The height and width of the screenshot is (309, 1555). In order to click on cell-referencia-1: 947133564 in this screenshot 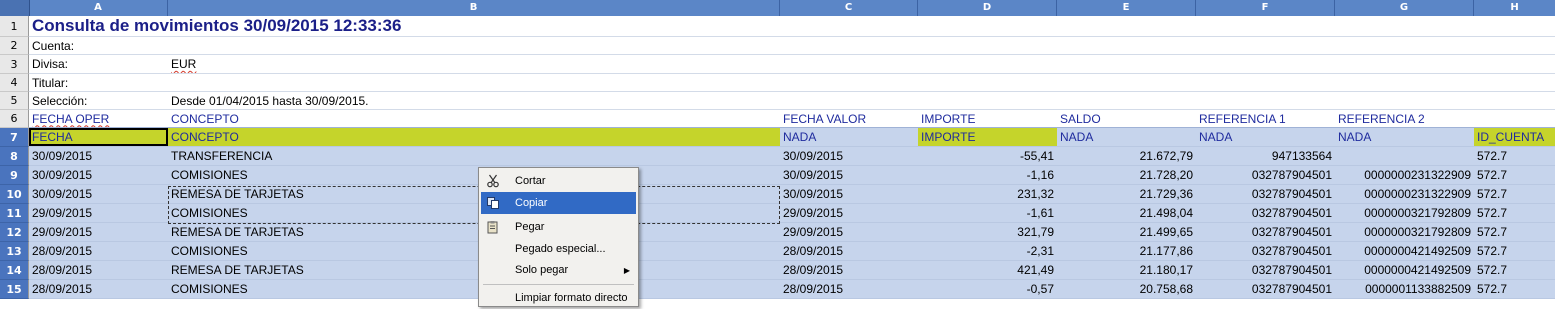, I will do `click(1265, 156)`.